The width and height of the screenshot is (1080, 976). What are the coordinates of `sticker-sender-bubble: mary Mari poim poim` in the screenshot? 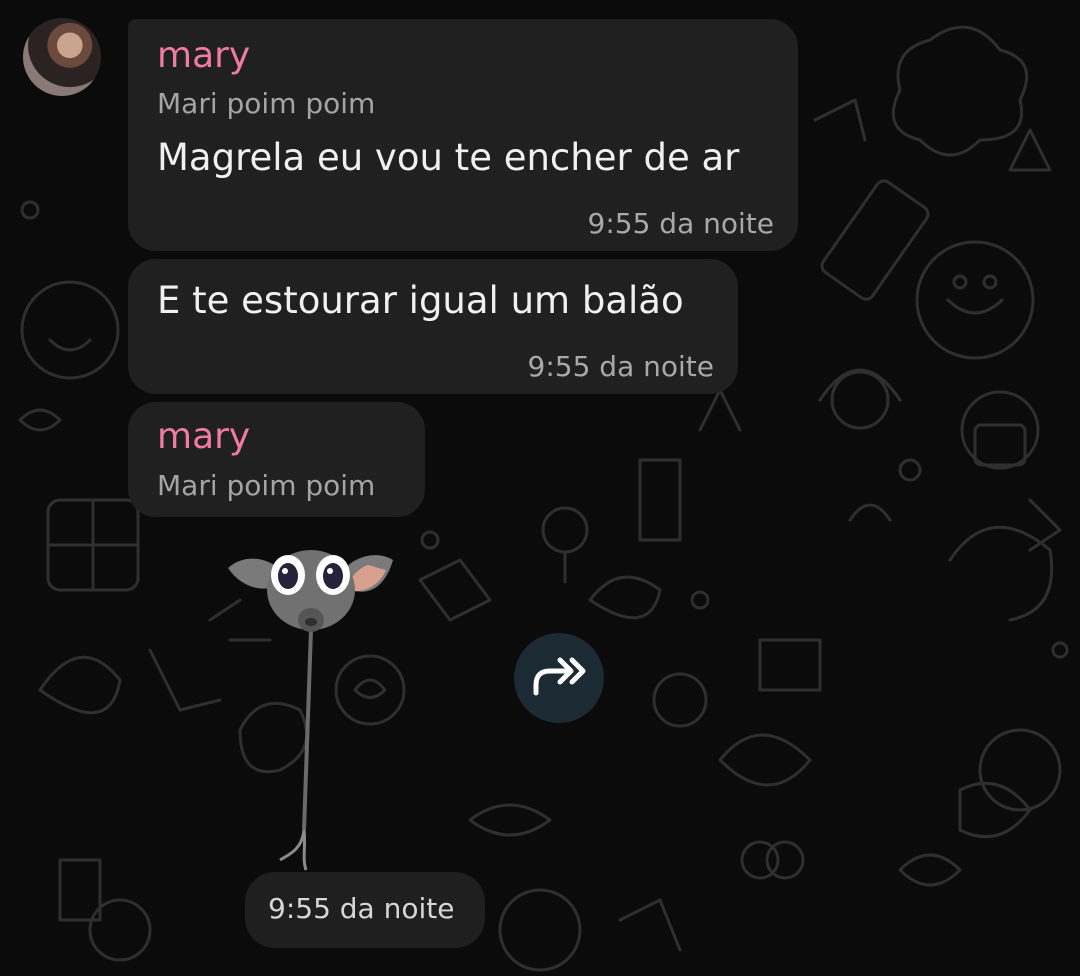 It's located at (276, 459).